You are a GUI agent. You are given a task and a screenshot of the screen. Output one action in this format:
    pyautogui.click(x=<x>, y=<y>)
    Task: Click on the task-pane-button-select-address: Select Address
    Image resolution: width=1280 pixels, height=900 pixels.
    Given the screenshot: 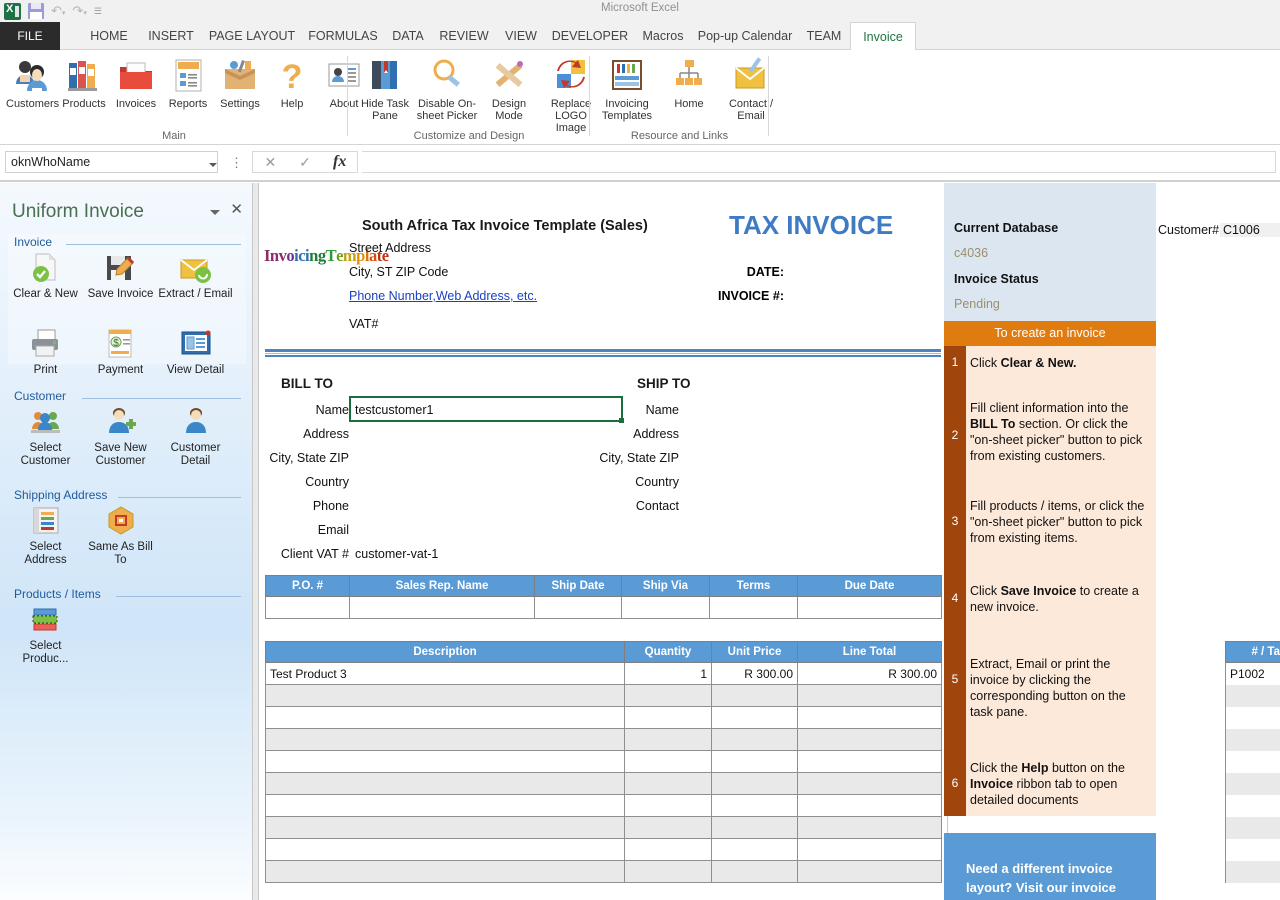 What is the action you would take?
    pyautogui.click(x=45, y=533)
    